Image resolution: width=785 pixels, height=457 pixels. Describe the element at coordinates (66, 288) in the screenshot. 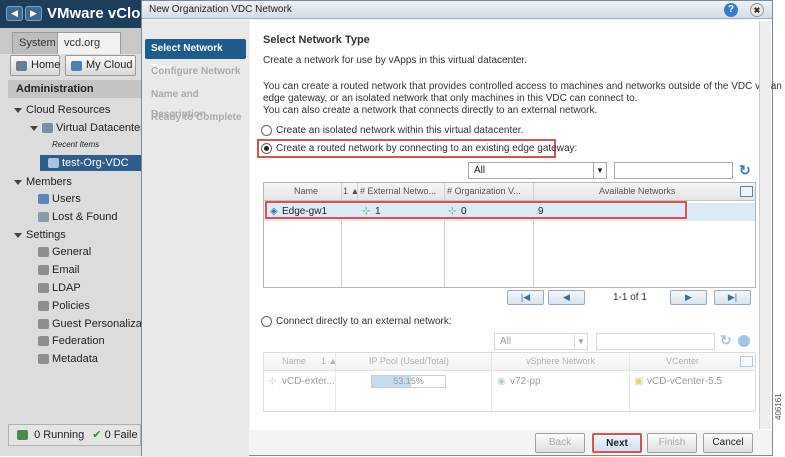

I see `tree-label: LDAP` at that location.